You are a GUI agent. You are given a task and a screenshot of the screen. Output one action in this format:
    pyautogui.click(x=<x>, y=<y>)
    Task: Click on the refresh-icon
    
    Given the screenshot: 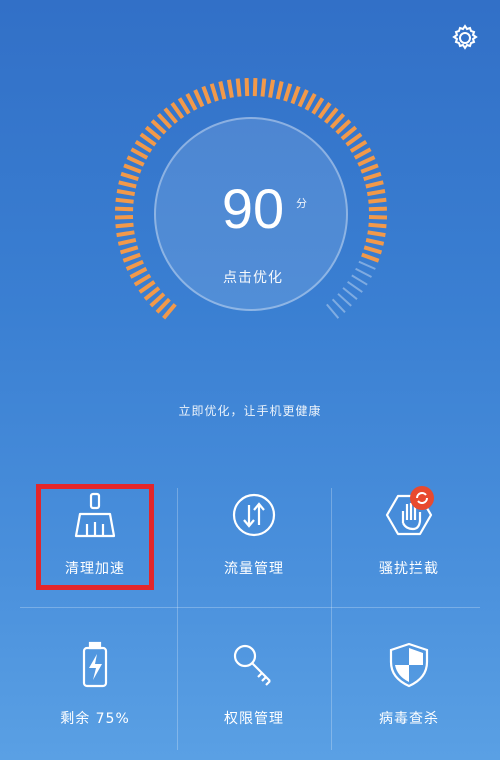 What is the action you would take?
    pyautogui.click(x=422, y=498)
    